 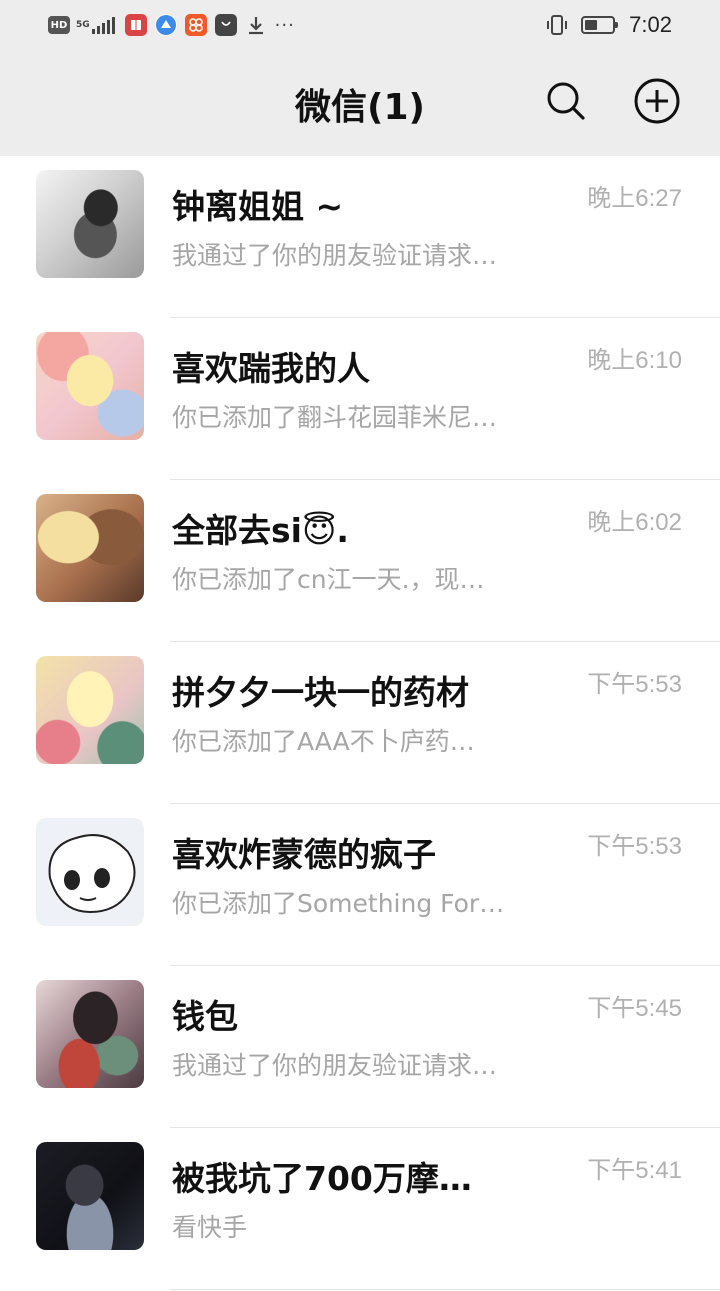 What do you see at coordinates (360, 1047) in the screenshot?
I see `chat-row: 钱包 我通过了你的朋友验证请求… 下午5:45` at bounding box center [360, 1047].